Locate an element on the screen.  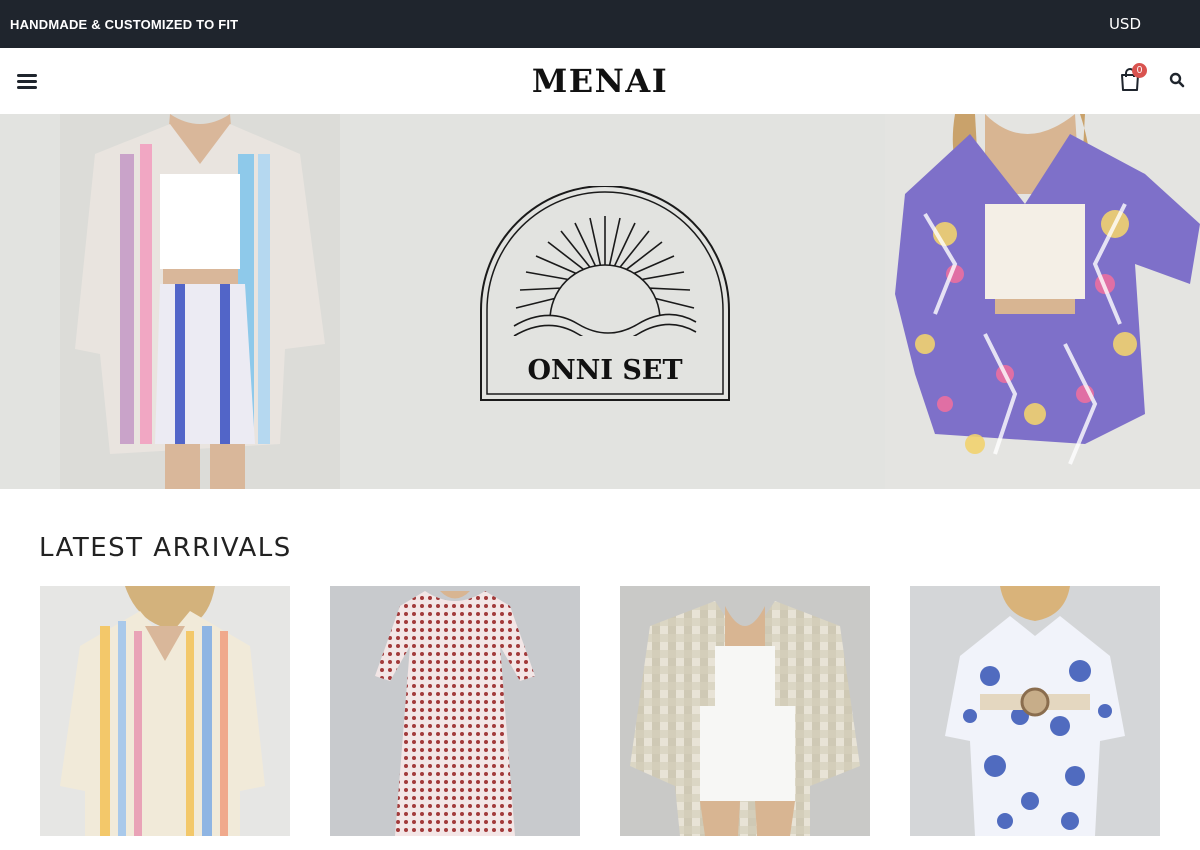
announcement-text: HANDMADE & CUSTOMIZED TO FIT is located at coordinates (124, 24).